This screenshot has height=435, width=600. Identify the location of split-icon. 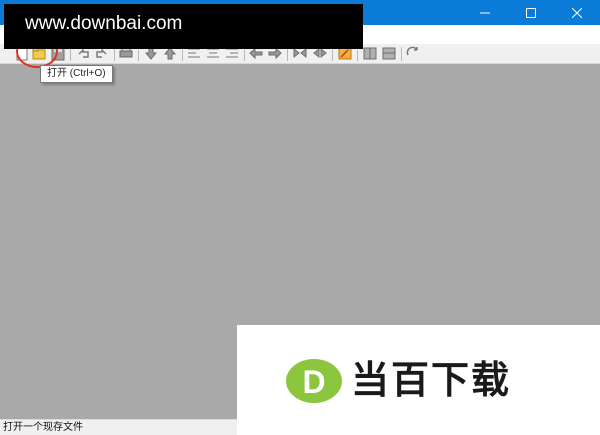
(389, 53).